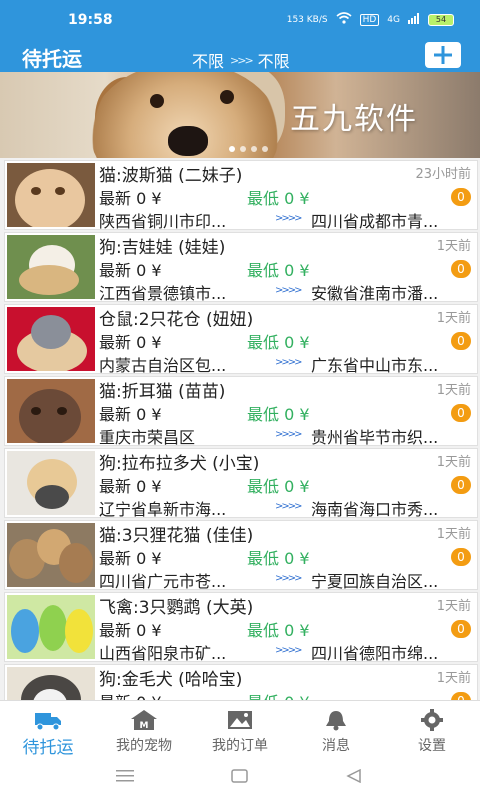  I want to click on to-filter: 不限, so click(274, 60).